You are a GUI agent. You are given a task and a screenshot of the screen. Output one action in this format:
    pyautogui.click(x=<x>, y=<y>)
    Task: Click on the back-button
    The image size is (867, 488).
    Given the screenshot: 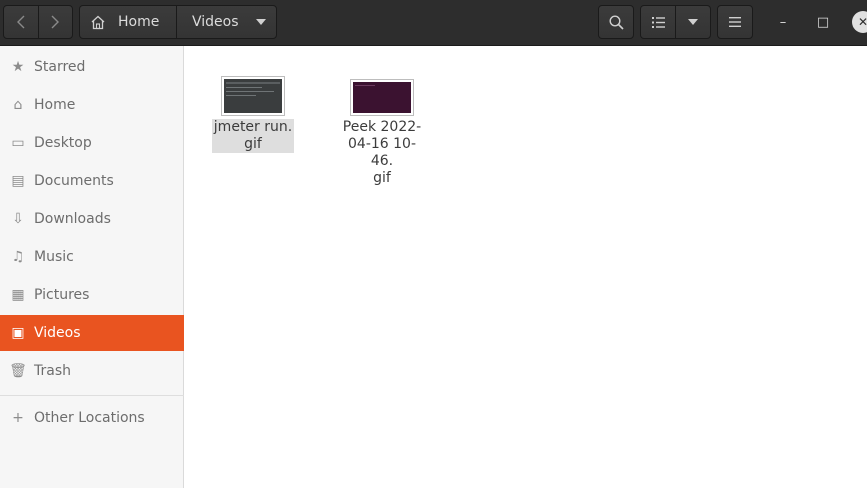 What is the action you would take?
    pyautogui.click(x=21, y=22)
    